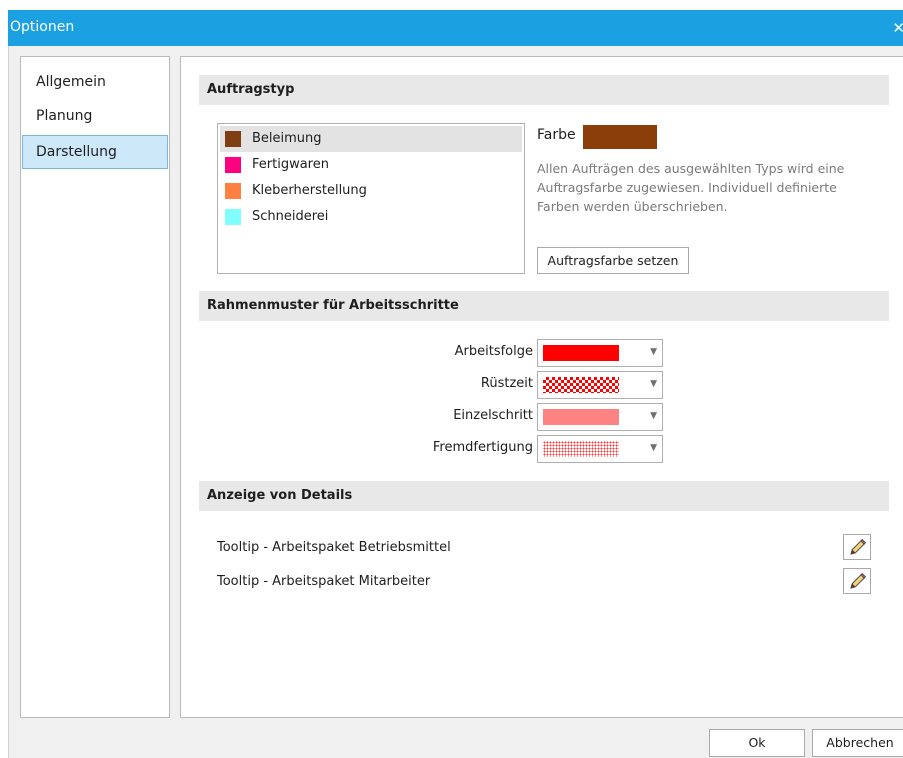 The image size is (903, 758). I want to click on sidebar-item-allgemein: Allgemein, so click(95, 82).